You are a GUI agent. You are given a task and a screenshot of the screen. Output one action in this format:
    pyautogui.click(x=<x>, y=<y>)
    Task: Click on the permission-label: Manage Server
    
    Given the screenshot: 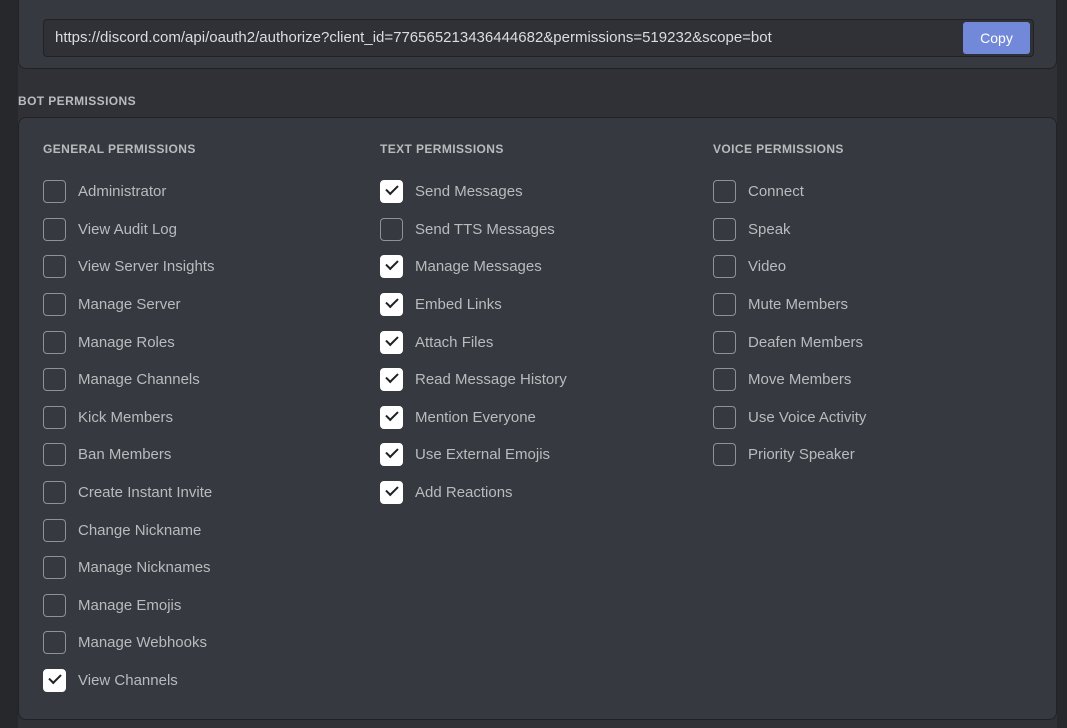 What is the action you would take?
    pyautogui.click(x=129, y=305)
    